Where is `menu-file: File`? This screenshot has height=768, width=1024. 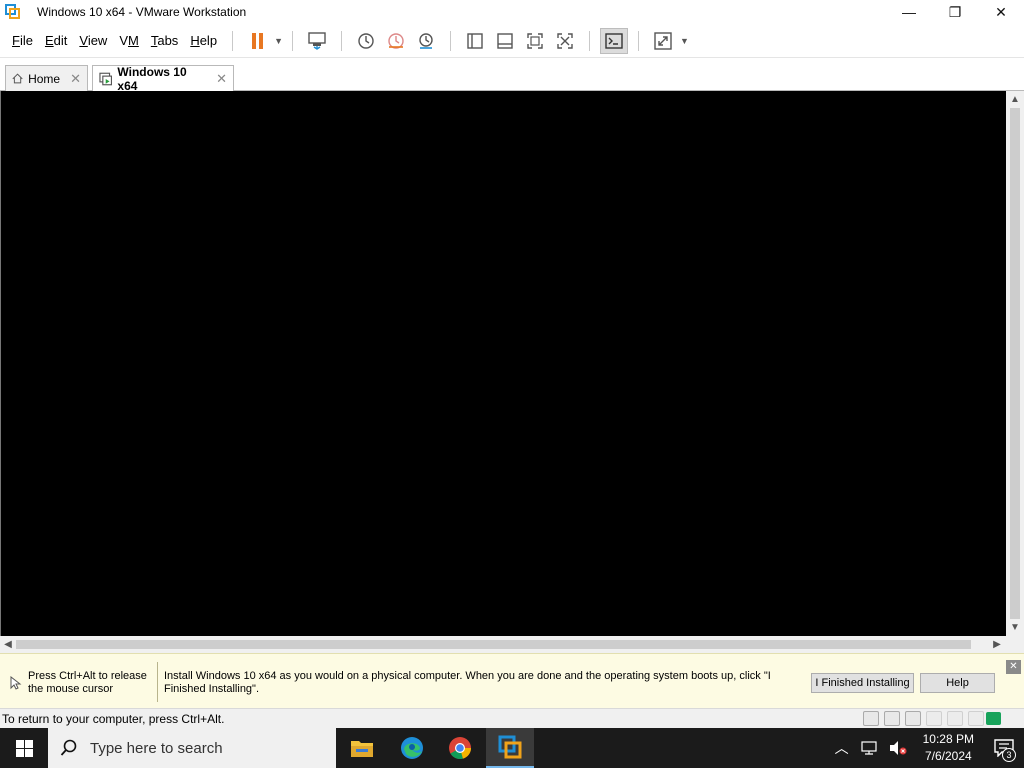
menu-file: File is located at coordinates (22, 41).